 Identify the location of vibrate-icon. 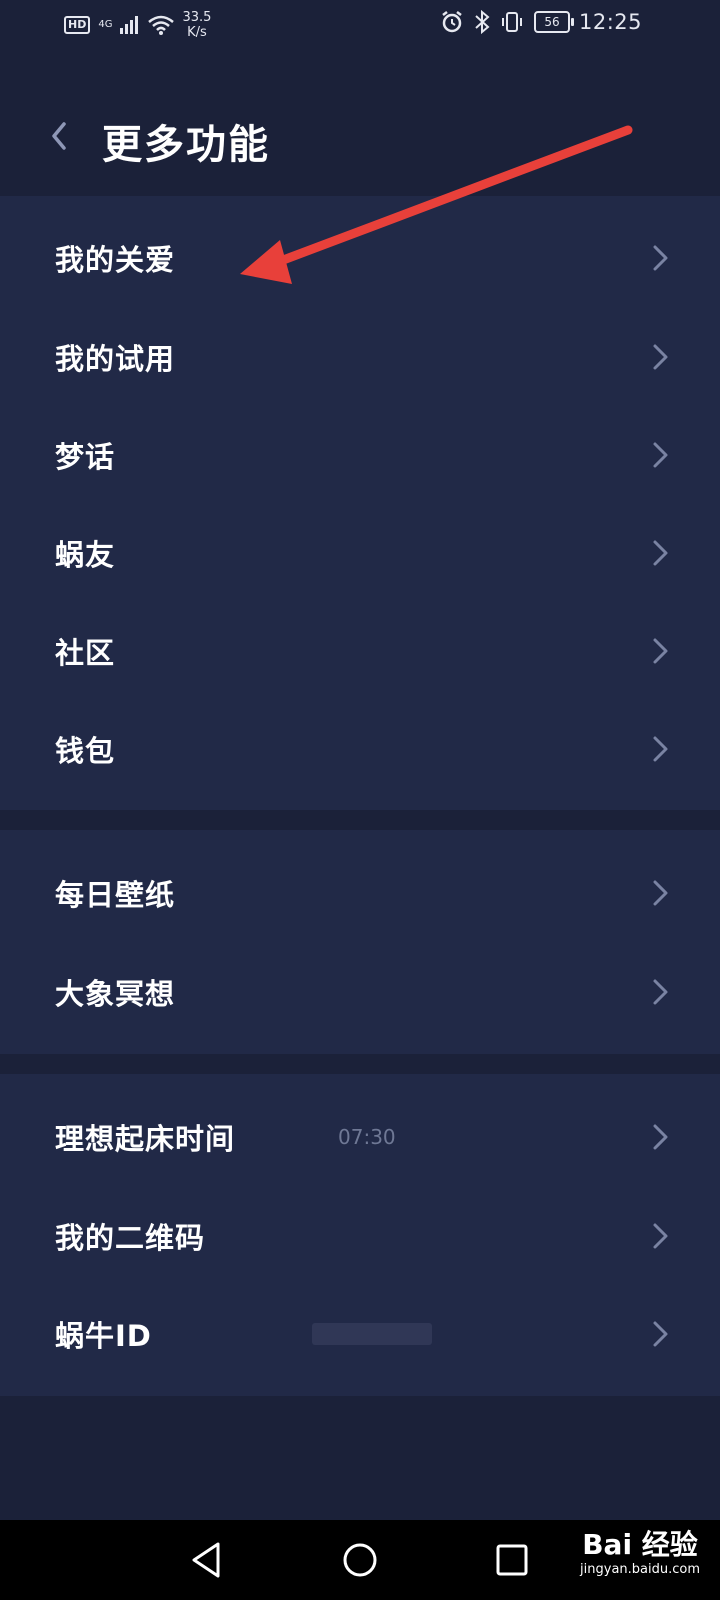
(512, 22).